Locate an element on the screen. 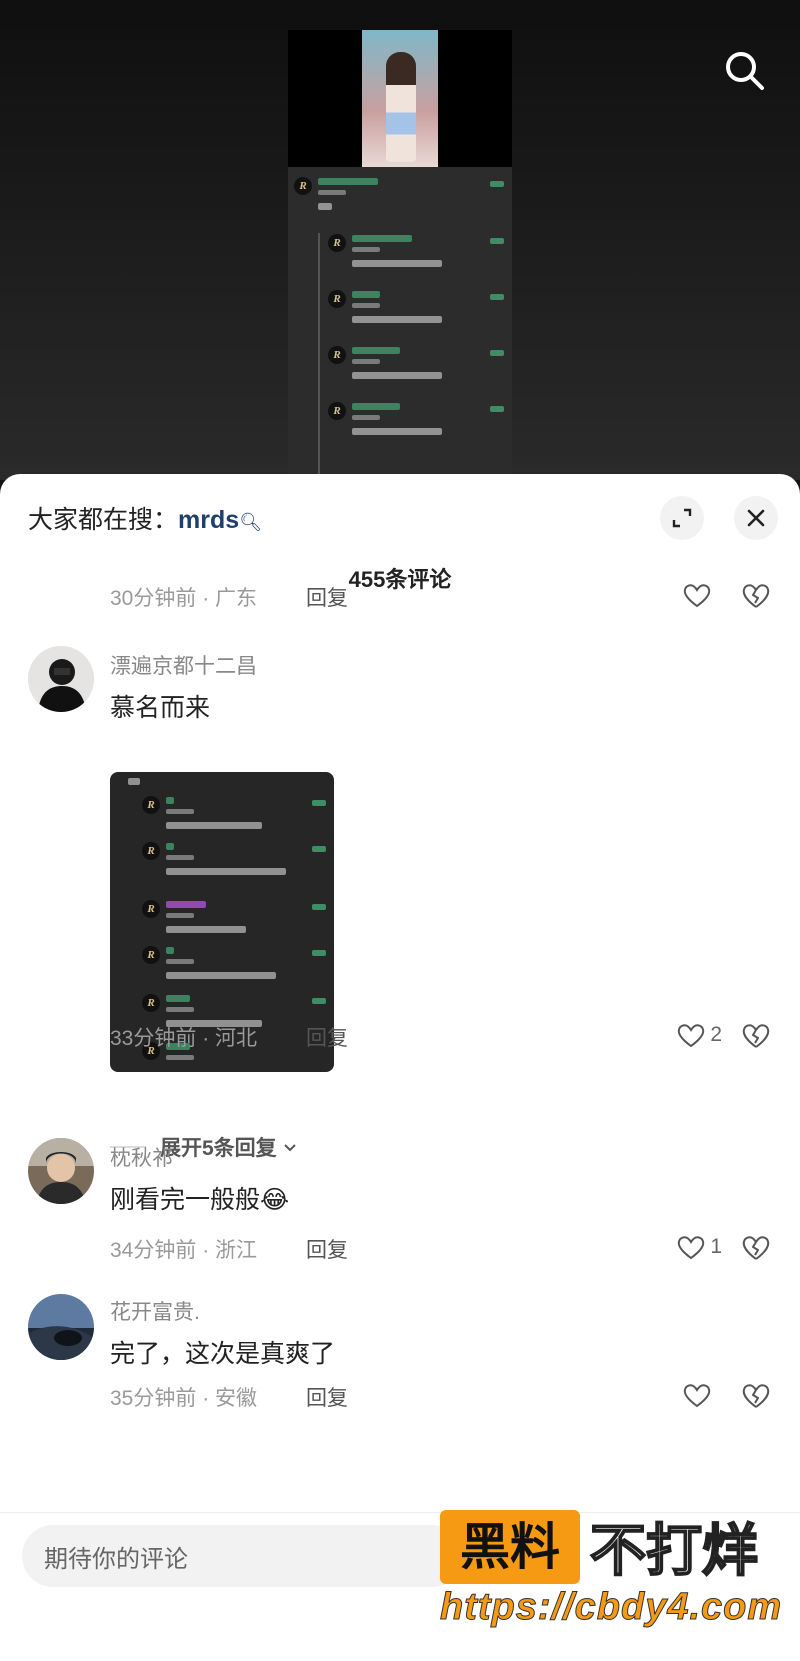  comment-text: 刚看完一般般 is located at coordinates (185, 1200).